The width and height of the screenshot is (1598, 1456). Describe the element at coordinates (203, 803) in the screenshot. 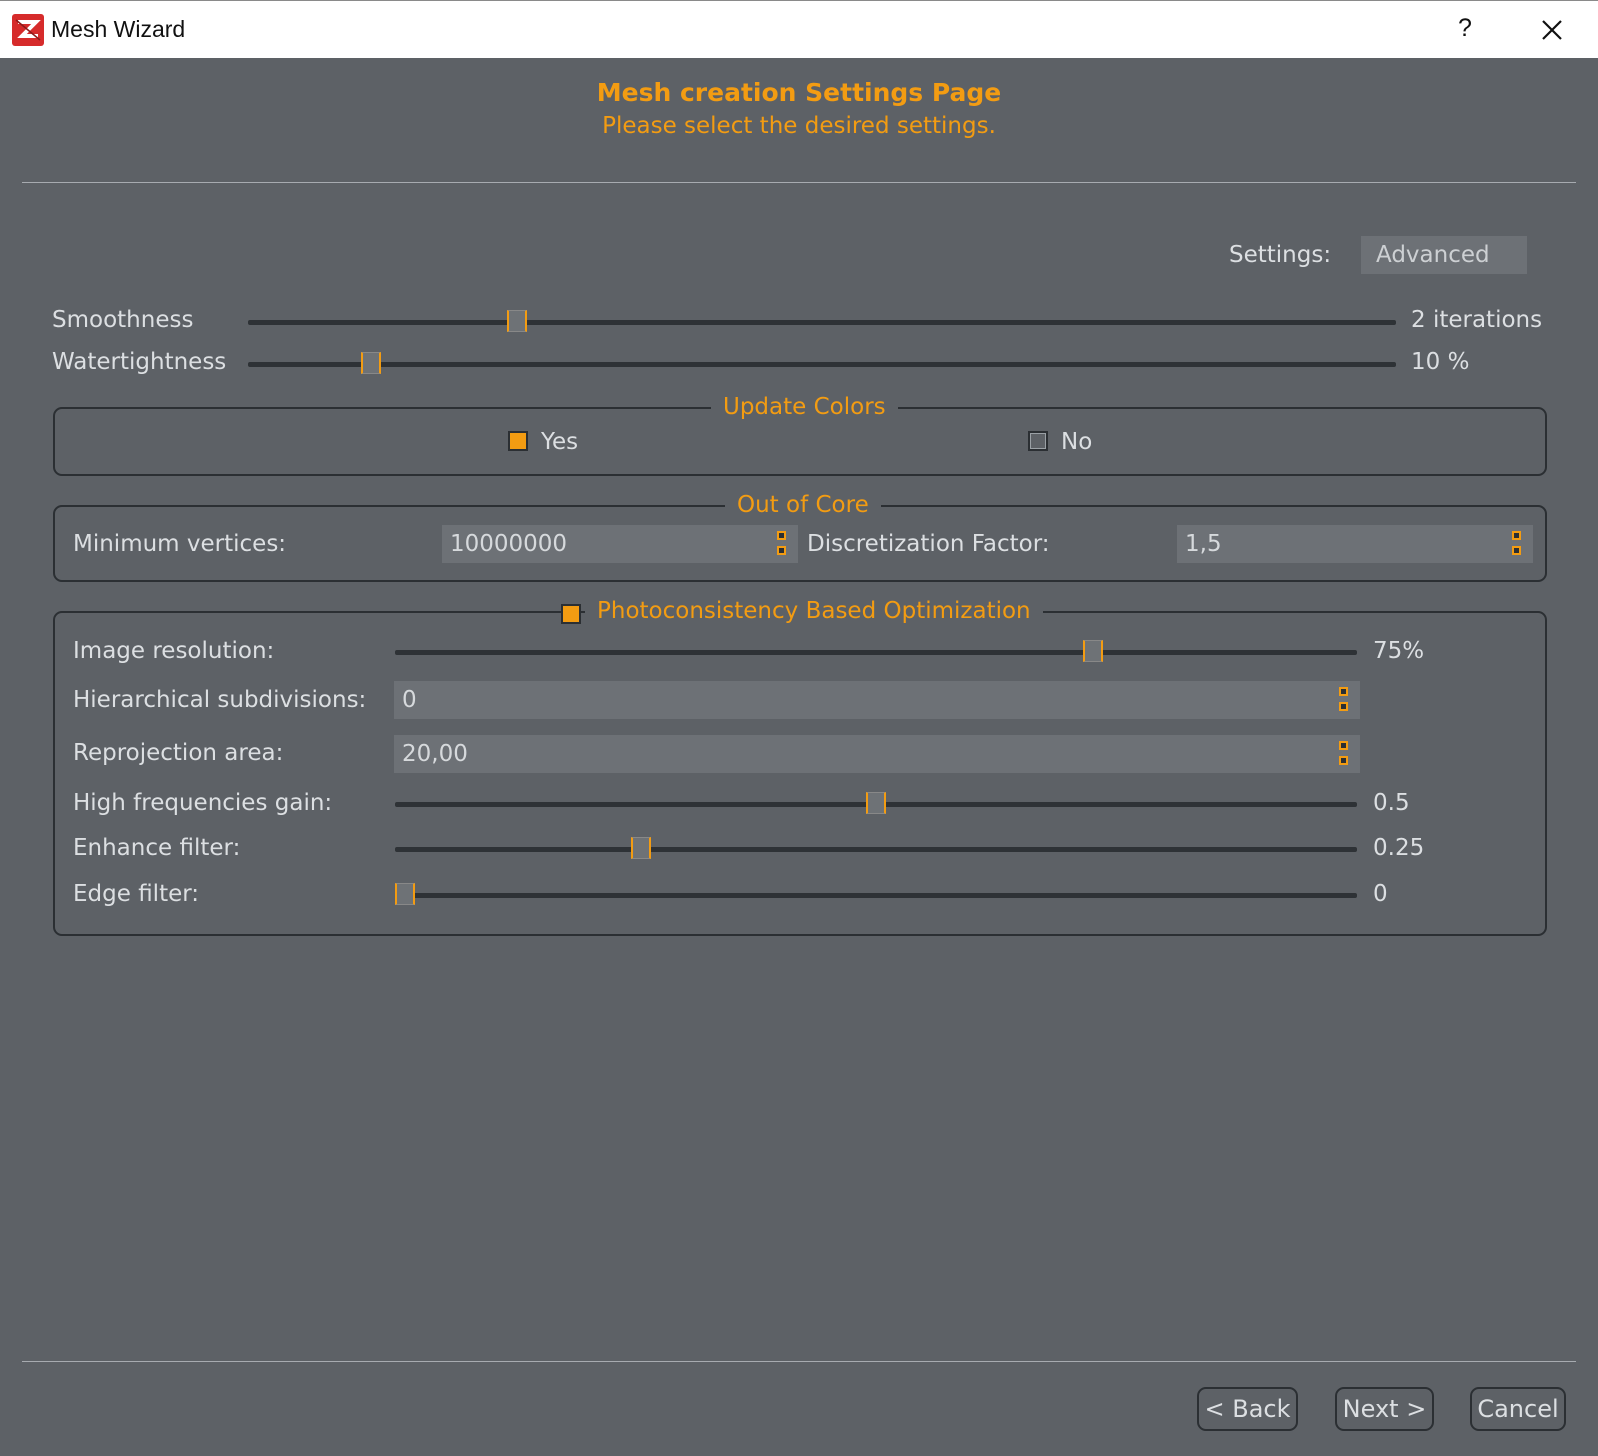

I see `hf-gain-label: High frequencies gain:` at that location.